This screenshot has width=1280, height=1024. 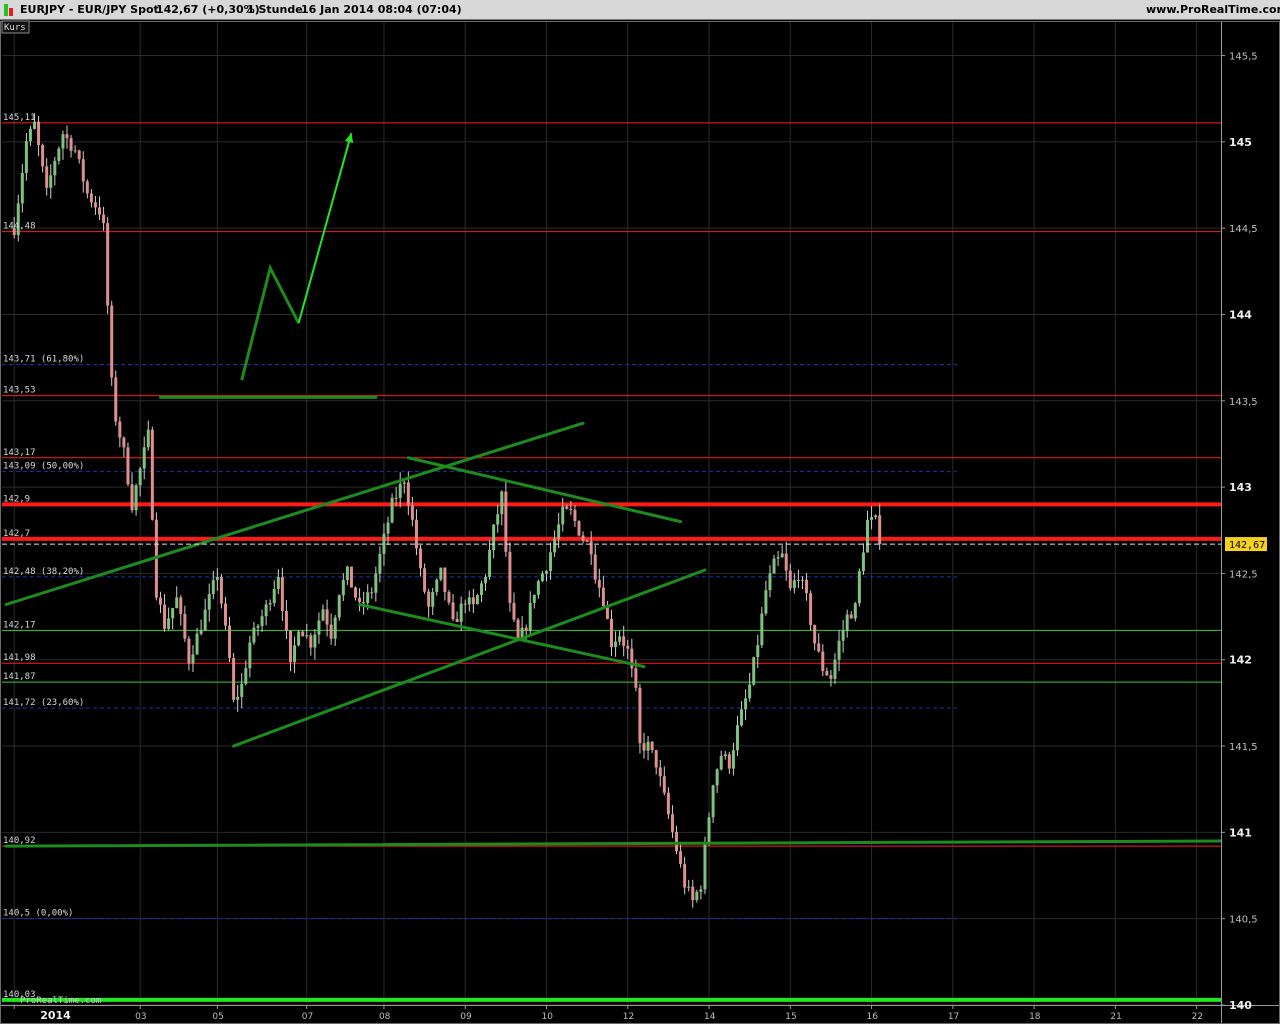 What do you see at coordinates (19, 625) in the screenshot?
I see `level-label: 142,17` at bounding box center [19, 625].